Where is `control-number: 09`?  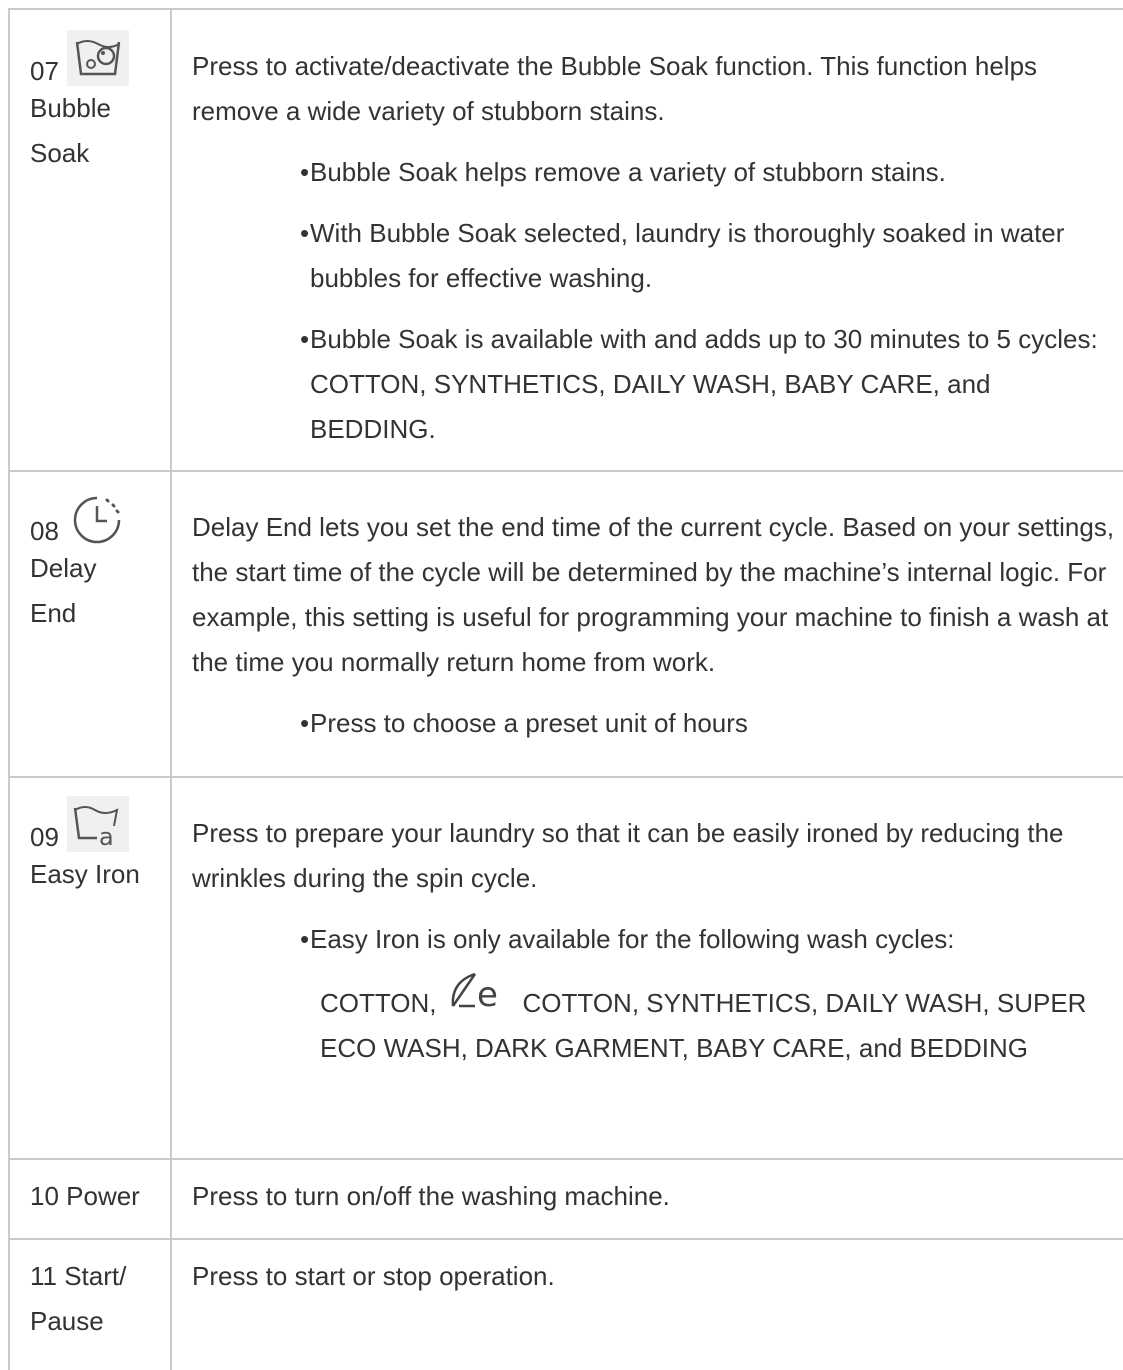
control-number: 09 is located at coordinates (44, 837).